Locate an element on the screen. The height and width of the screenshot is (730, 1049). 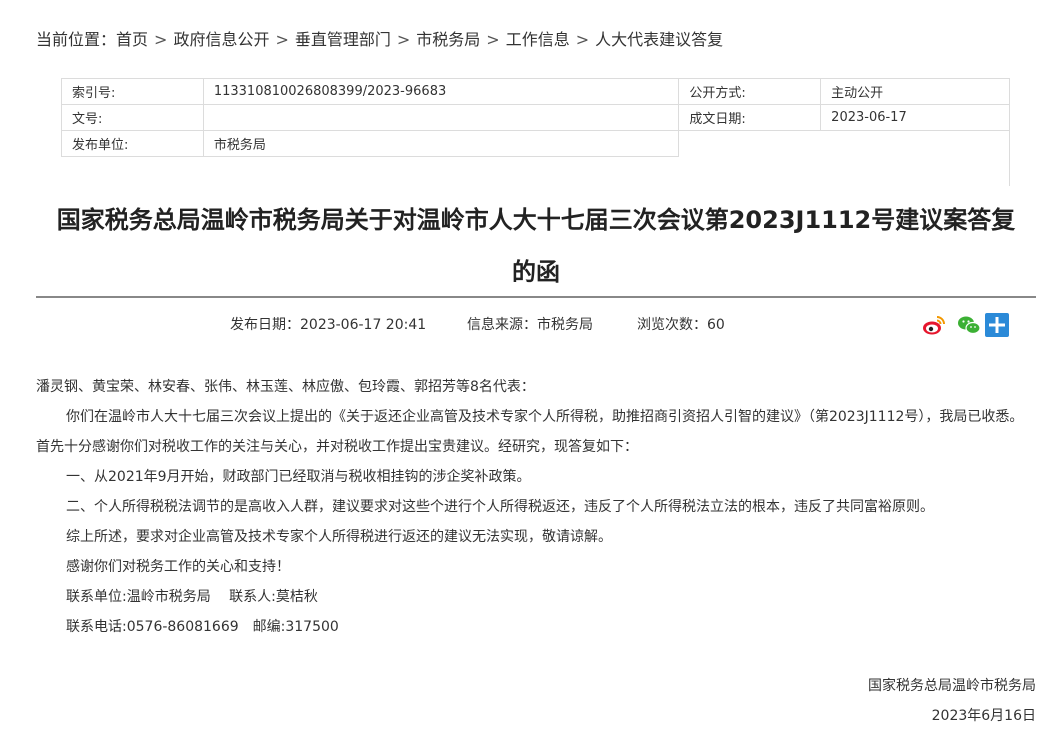
add-share-icon is located at coordinates (997, 325).